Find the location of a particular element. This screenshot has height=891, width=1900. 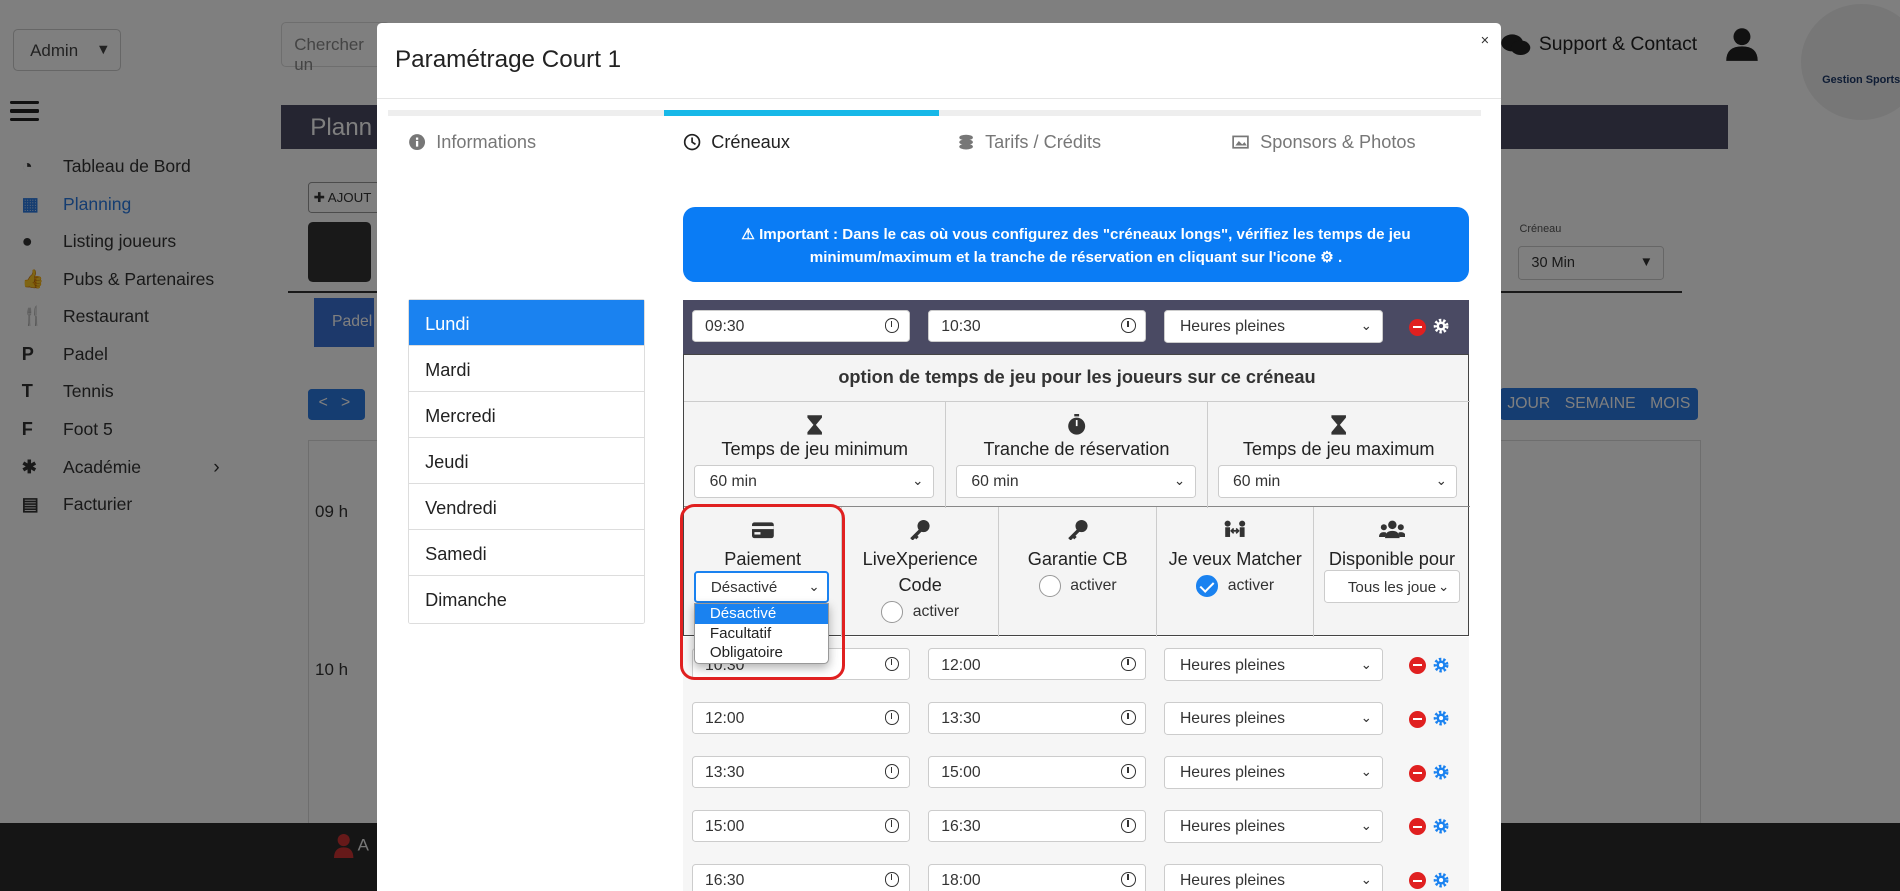

disponible-option: Disponible pour Tous les joue ⌄ is located at coordinates (1391, 572).